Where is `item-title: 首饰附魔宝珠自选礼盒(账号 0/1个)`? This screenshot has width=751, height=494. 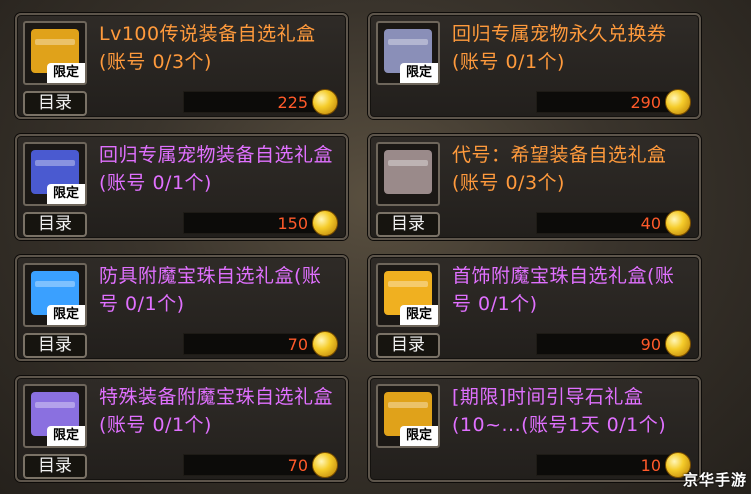 item-title: 首饰附魔宝珠自选礼盒(账号 0/1个) is located at coordinates (563, 290).